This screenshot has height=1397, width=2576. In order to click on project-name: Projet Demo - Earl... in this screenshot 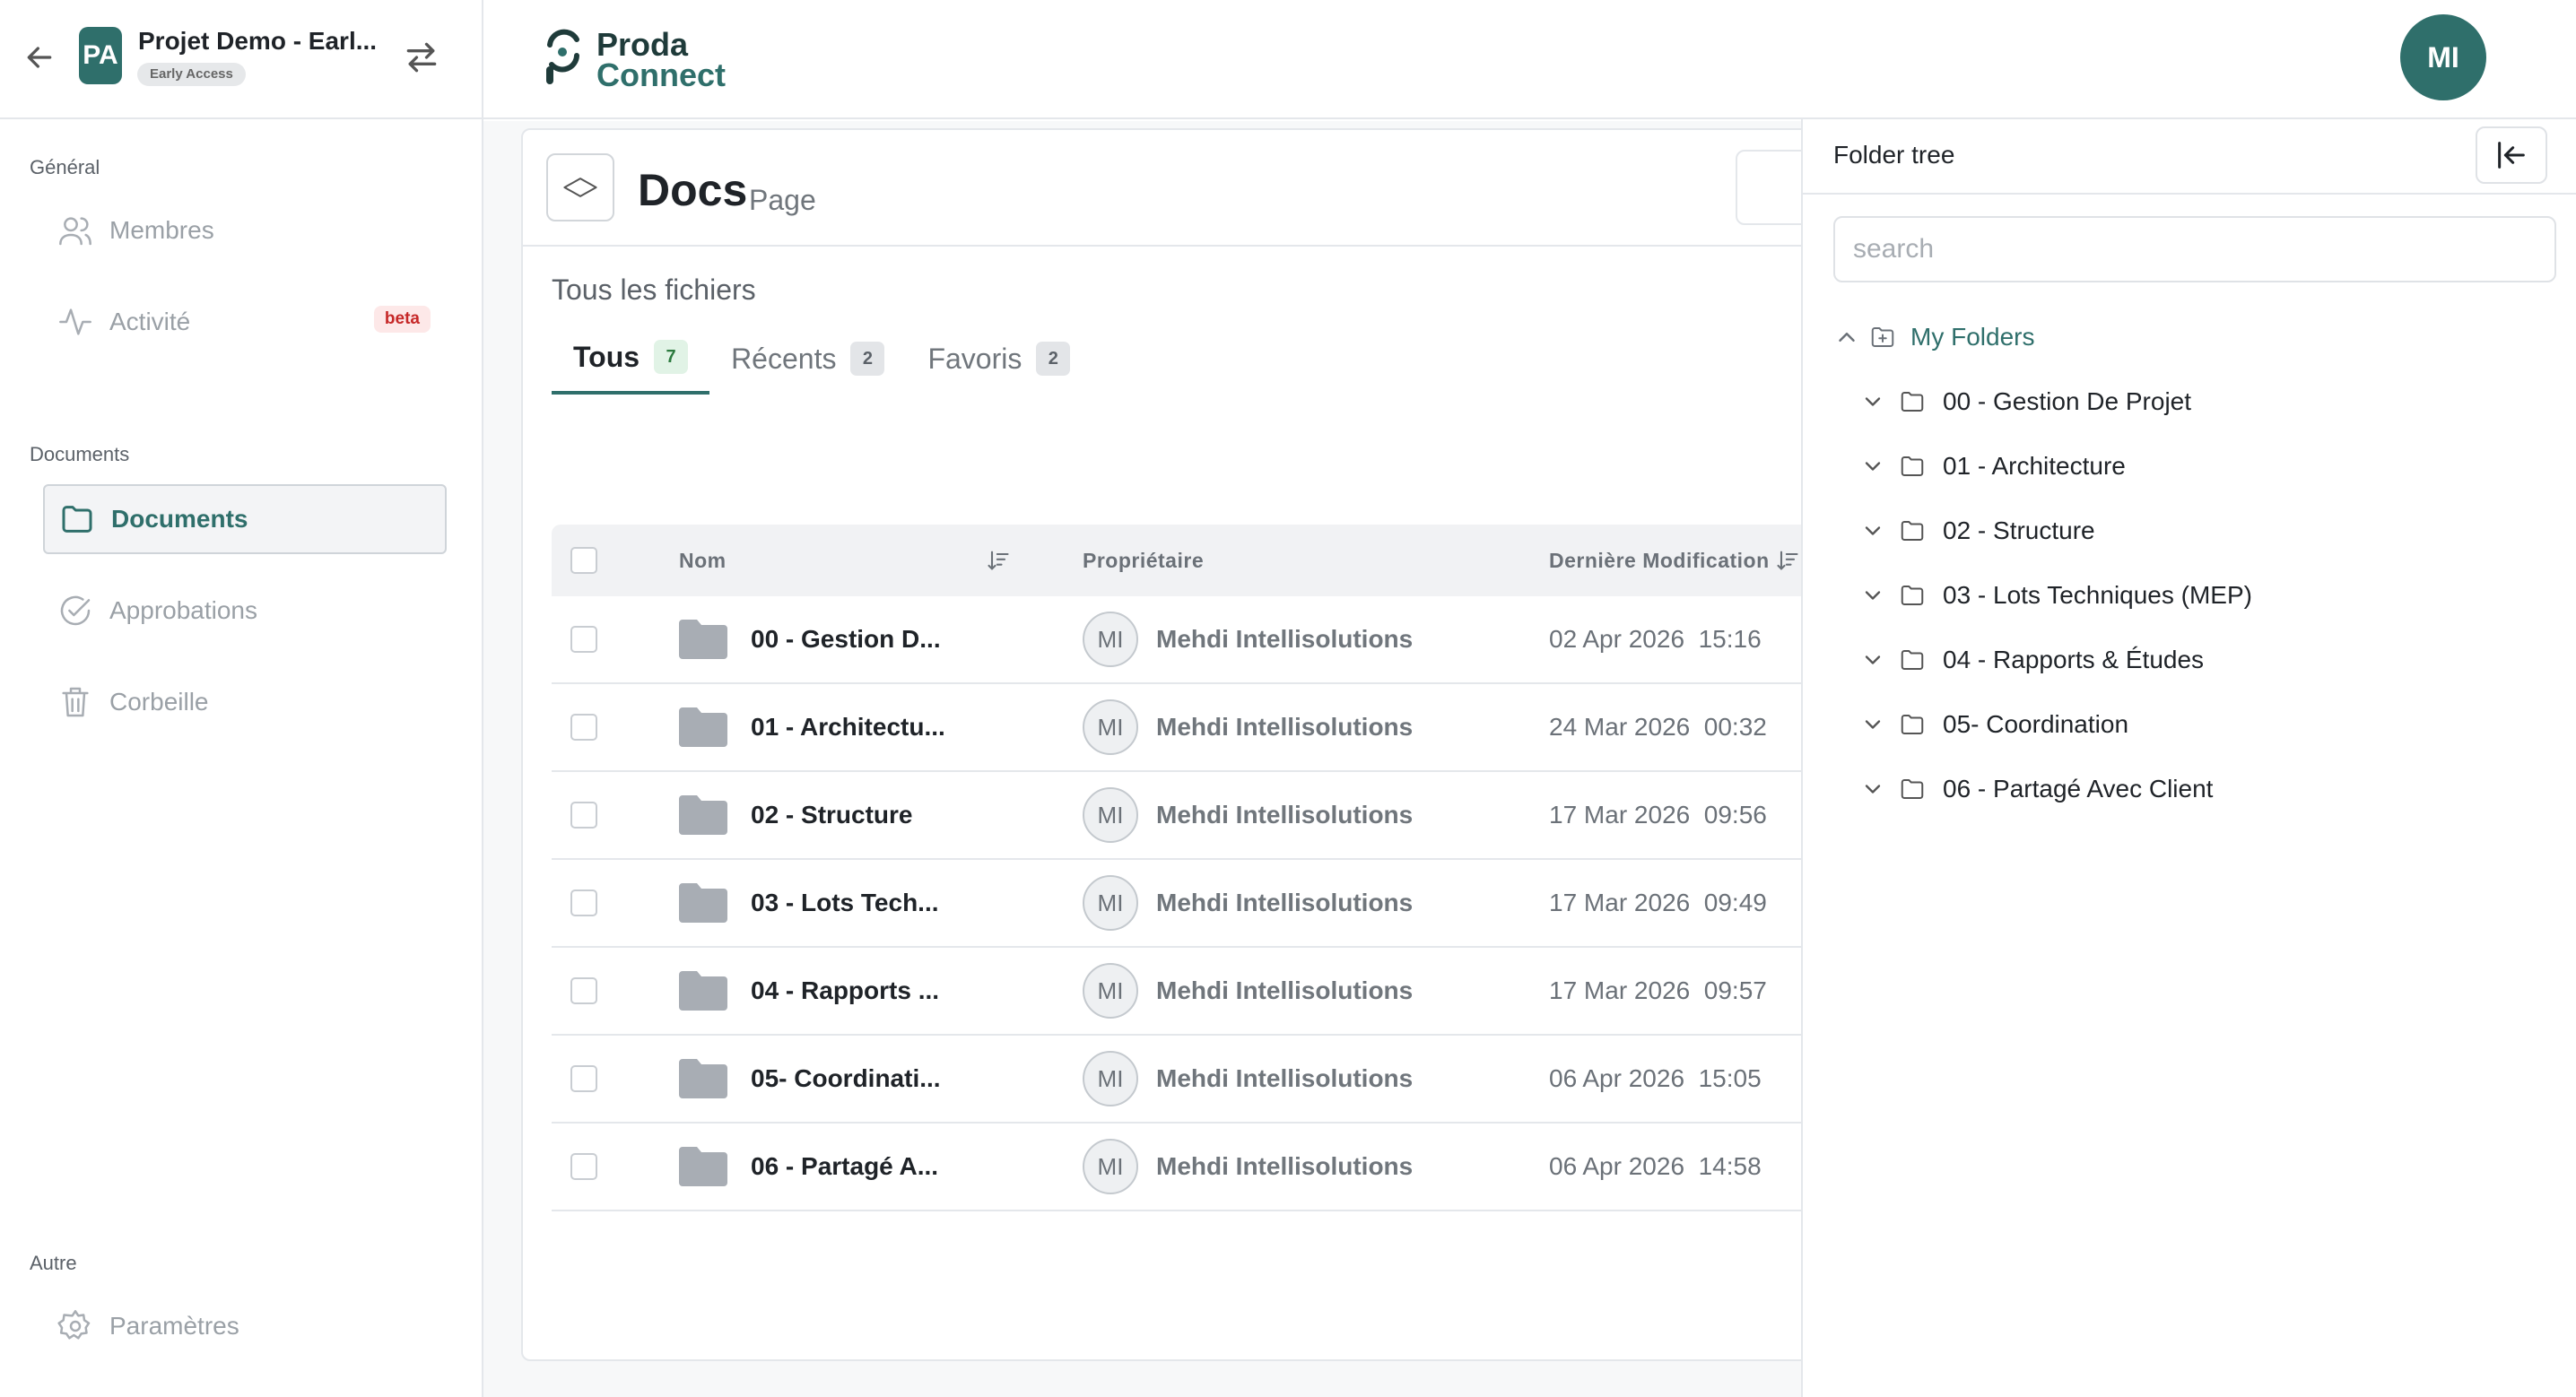, I will do `click(257, 41)`.